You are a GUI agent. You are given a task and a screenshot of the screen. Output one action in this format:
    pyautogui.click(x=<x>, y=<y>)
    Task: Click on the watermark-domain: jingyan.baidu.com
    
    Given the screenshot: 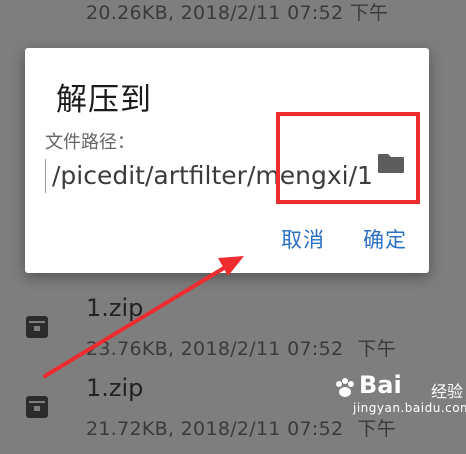 What is the action you would take?
    pyautogui.click(x=409, y=408)
    